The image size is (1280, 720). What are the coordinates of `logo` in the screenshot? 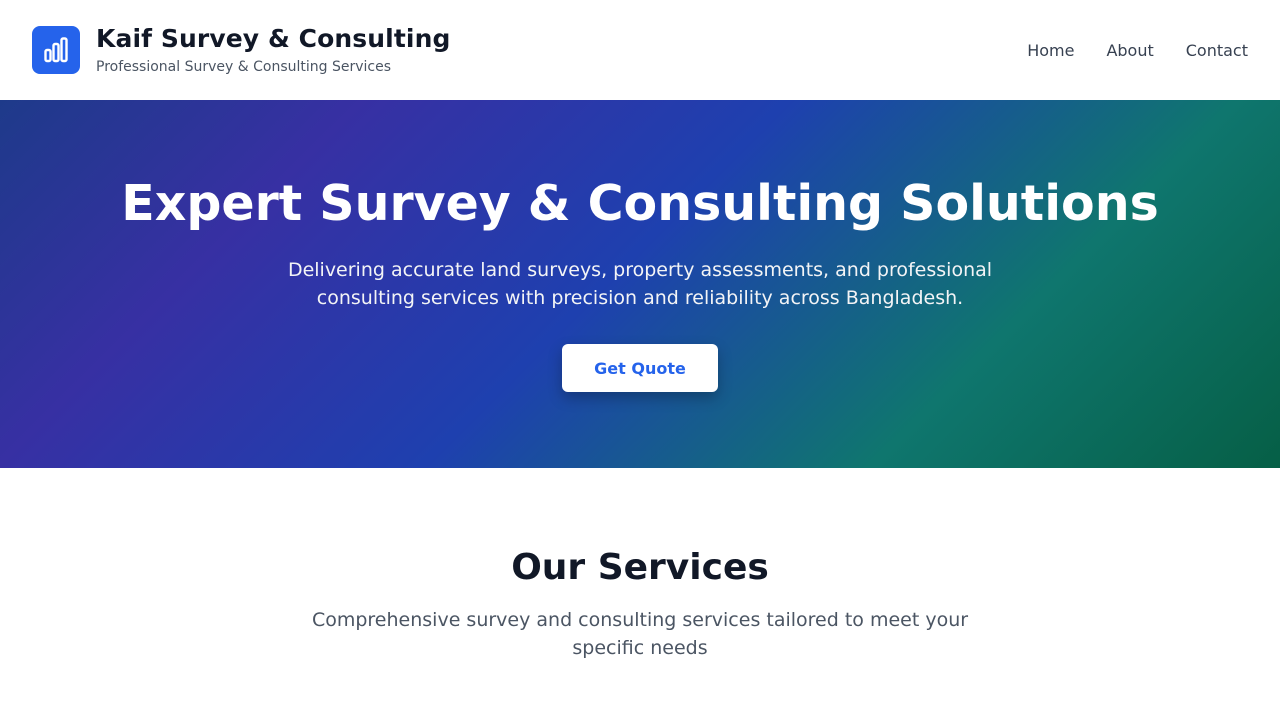 It's located at (56, 50).